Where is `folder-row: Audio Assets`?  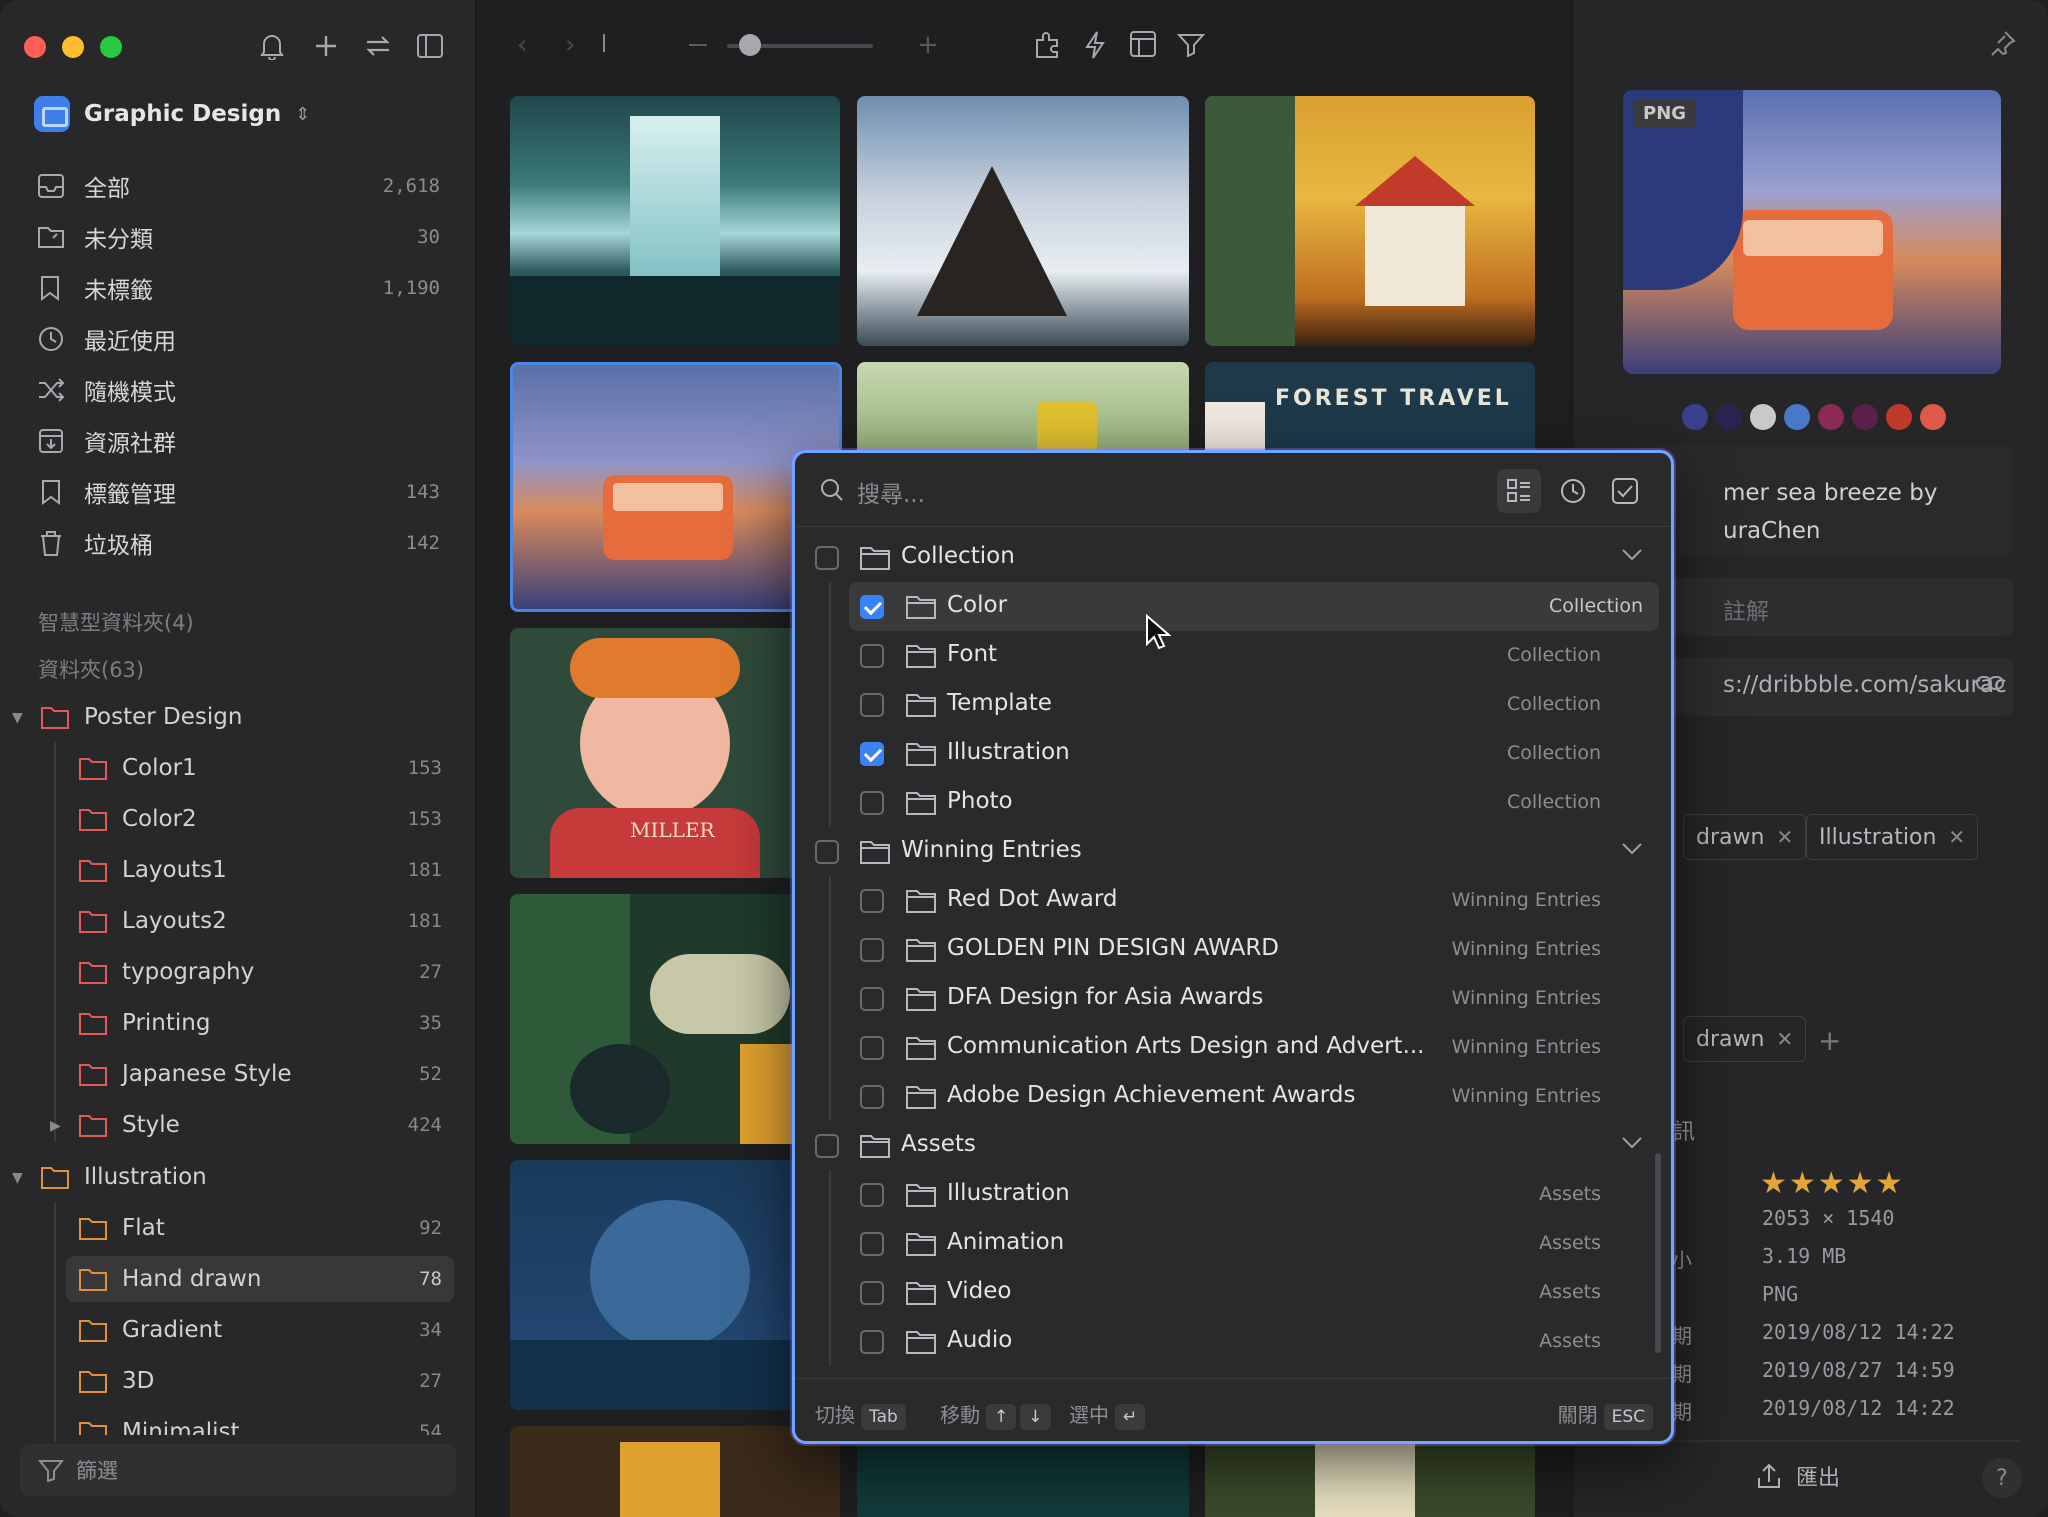
folder-row: Audio Assets is located at coordinates (1233, 1341).